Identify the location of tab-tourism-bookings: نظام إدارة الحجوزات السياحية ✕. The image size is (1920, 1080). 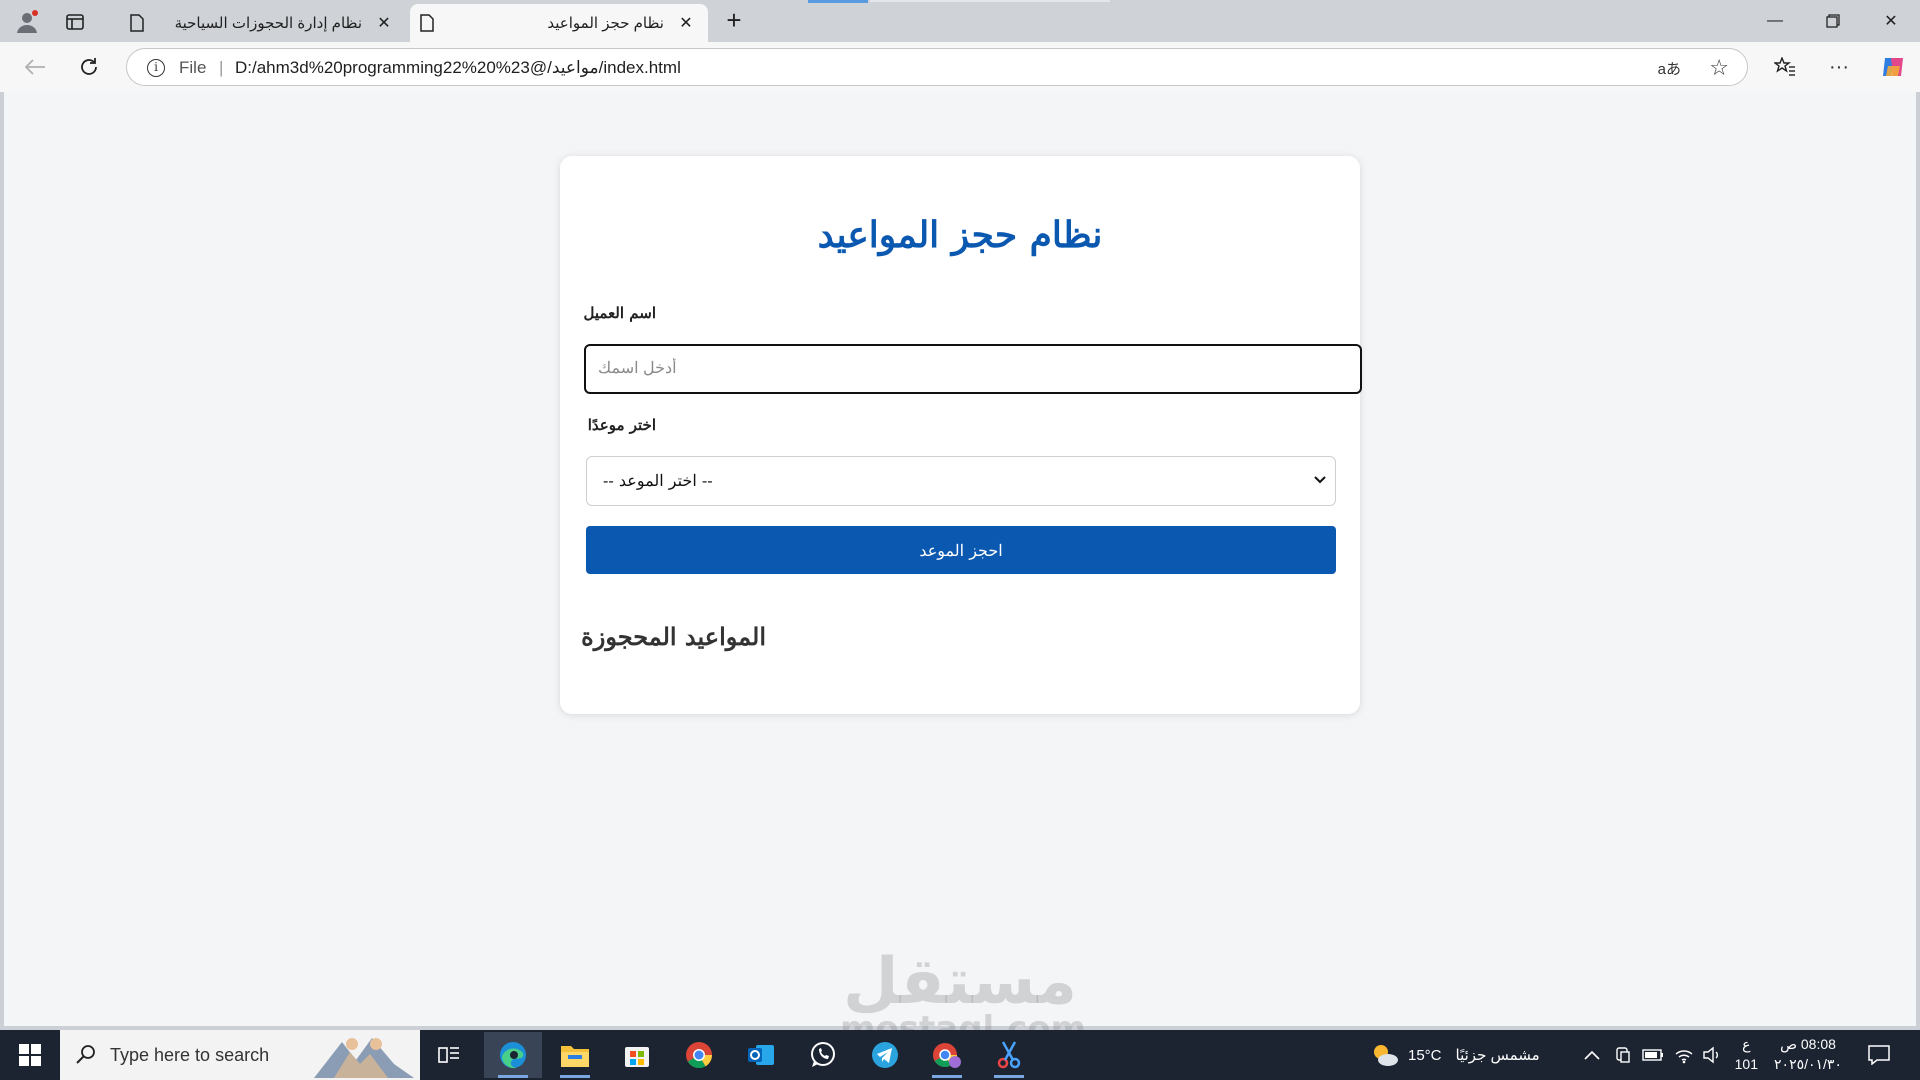
(263, 23).